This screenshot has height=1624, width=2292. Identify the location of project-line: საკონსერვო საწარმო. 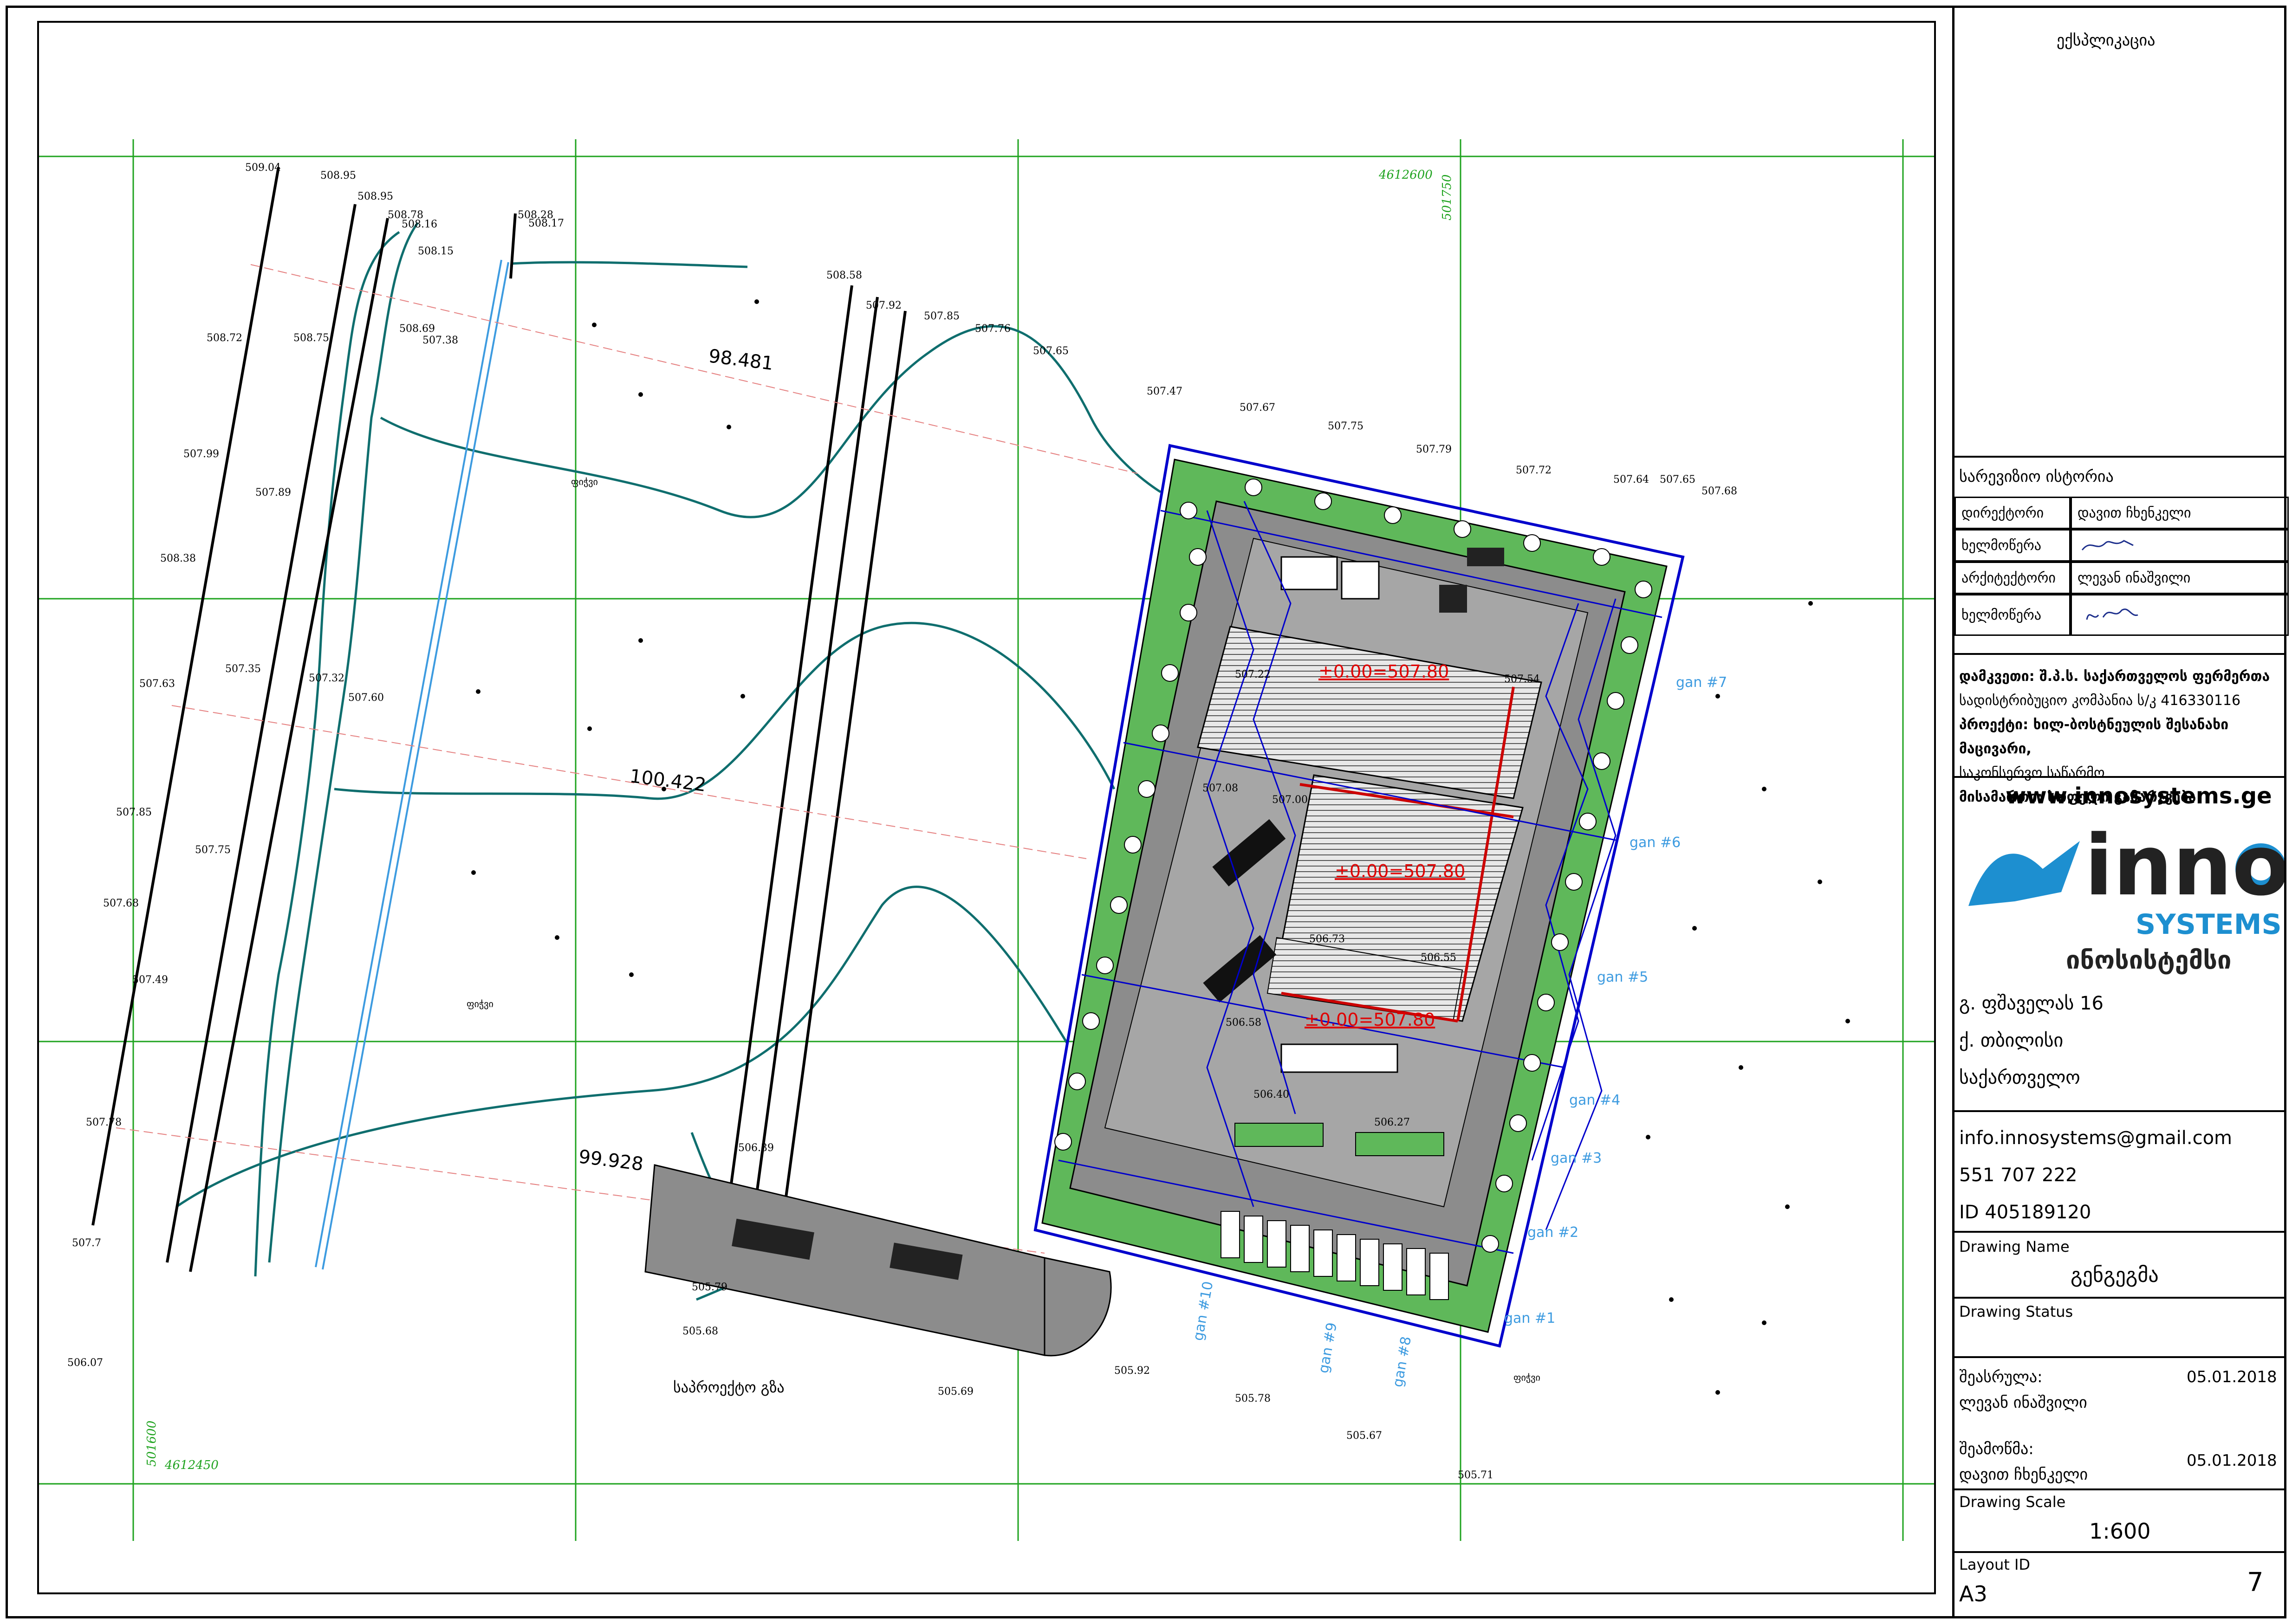
(2032, 773).